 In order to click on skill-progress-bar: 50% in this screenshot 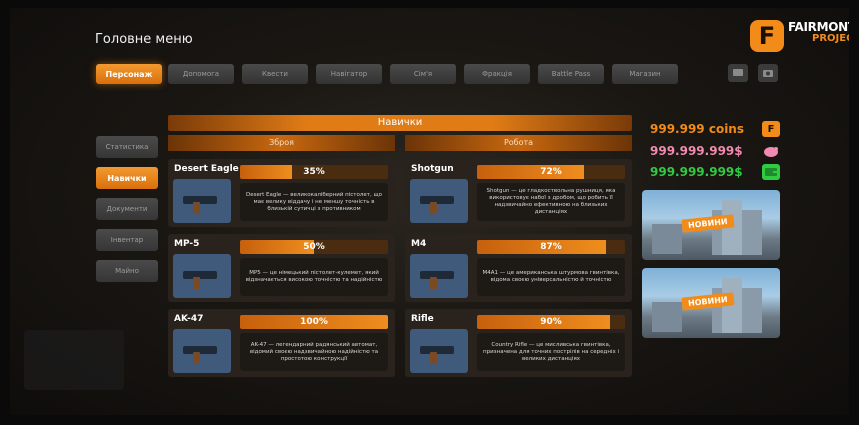, I will do `click(314, 247)`.